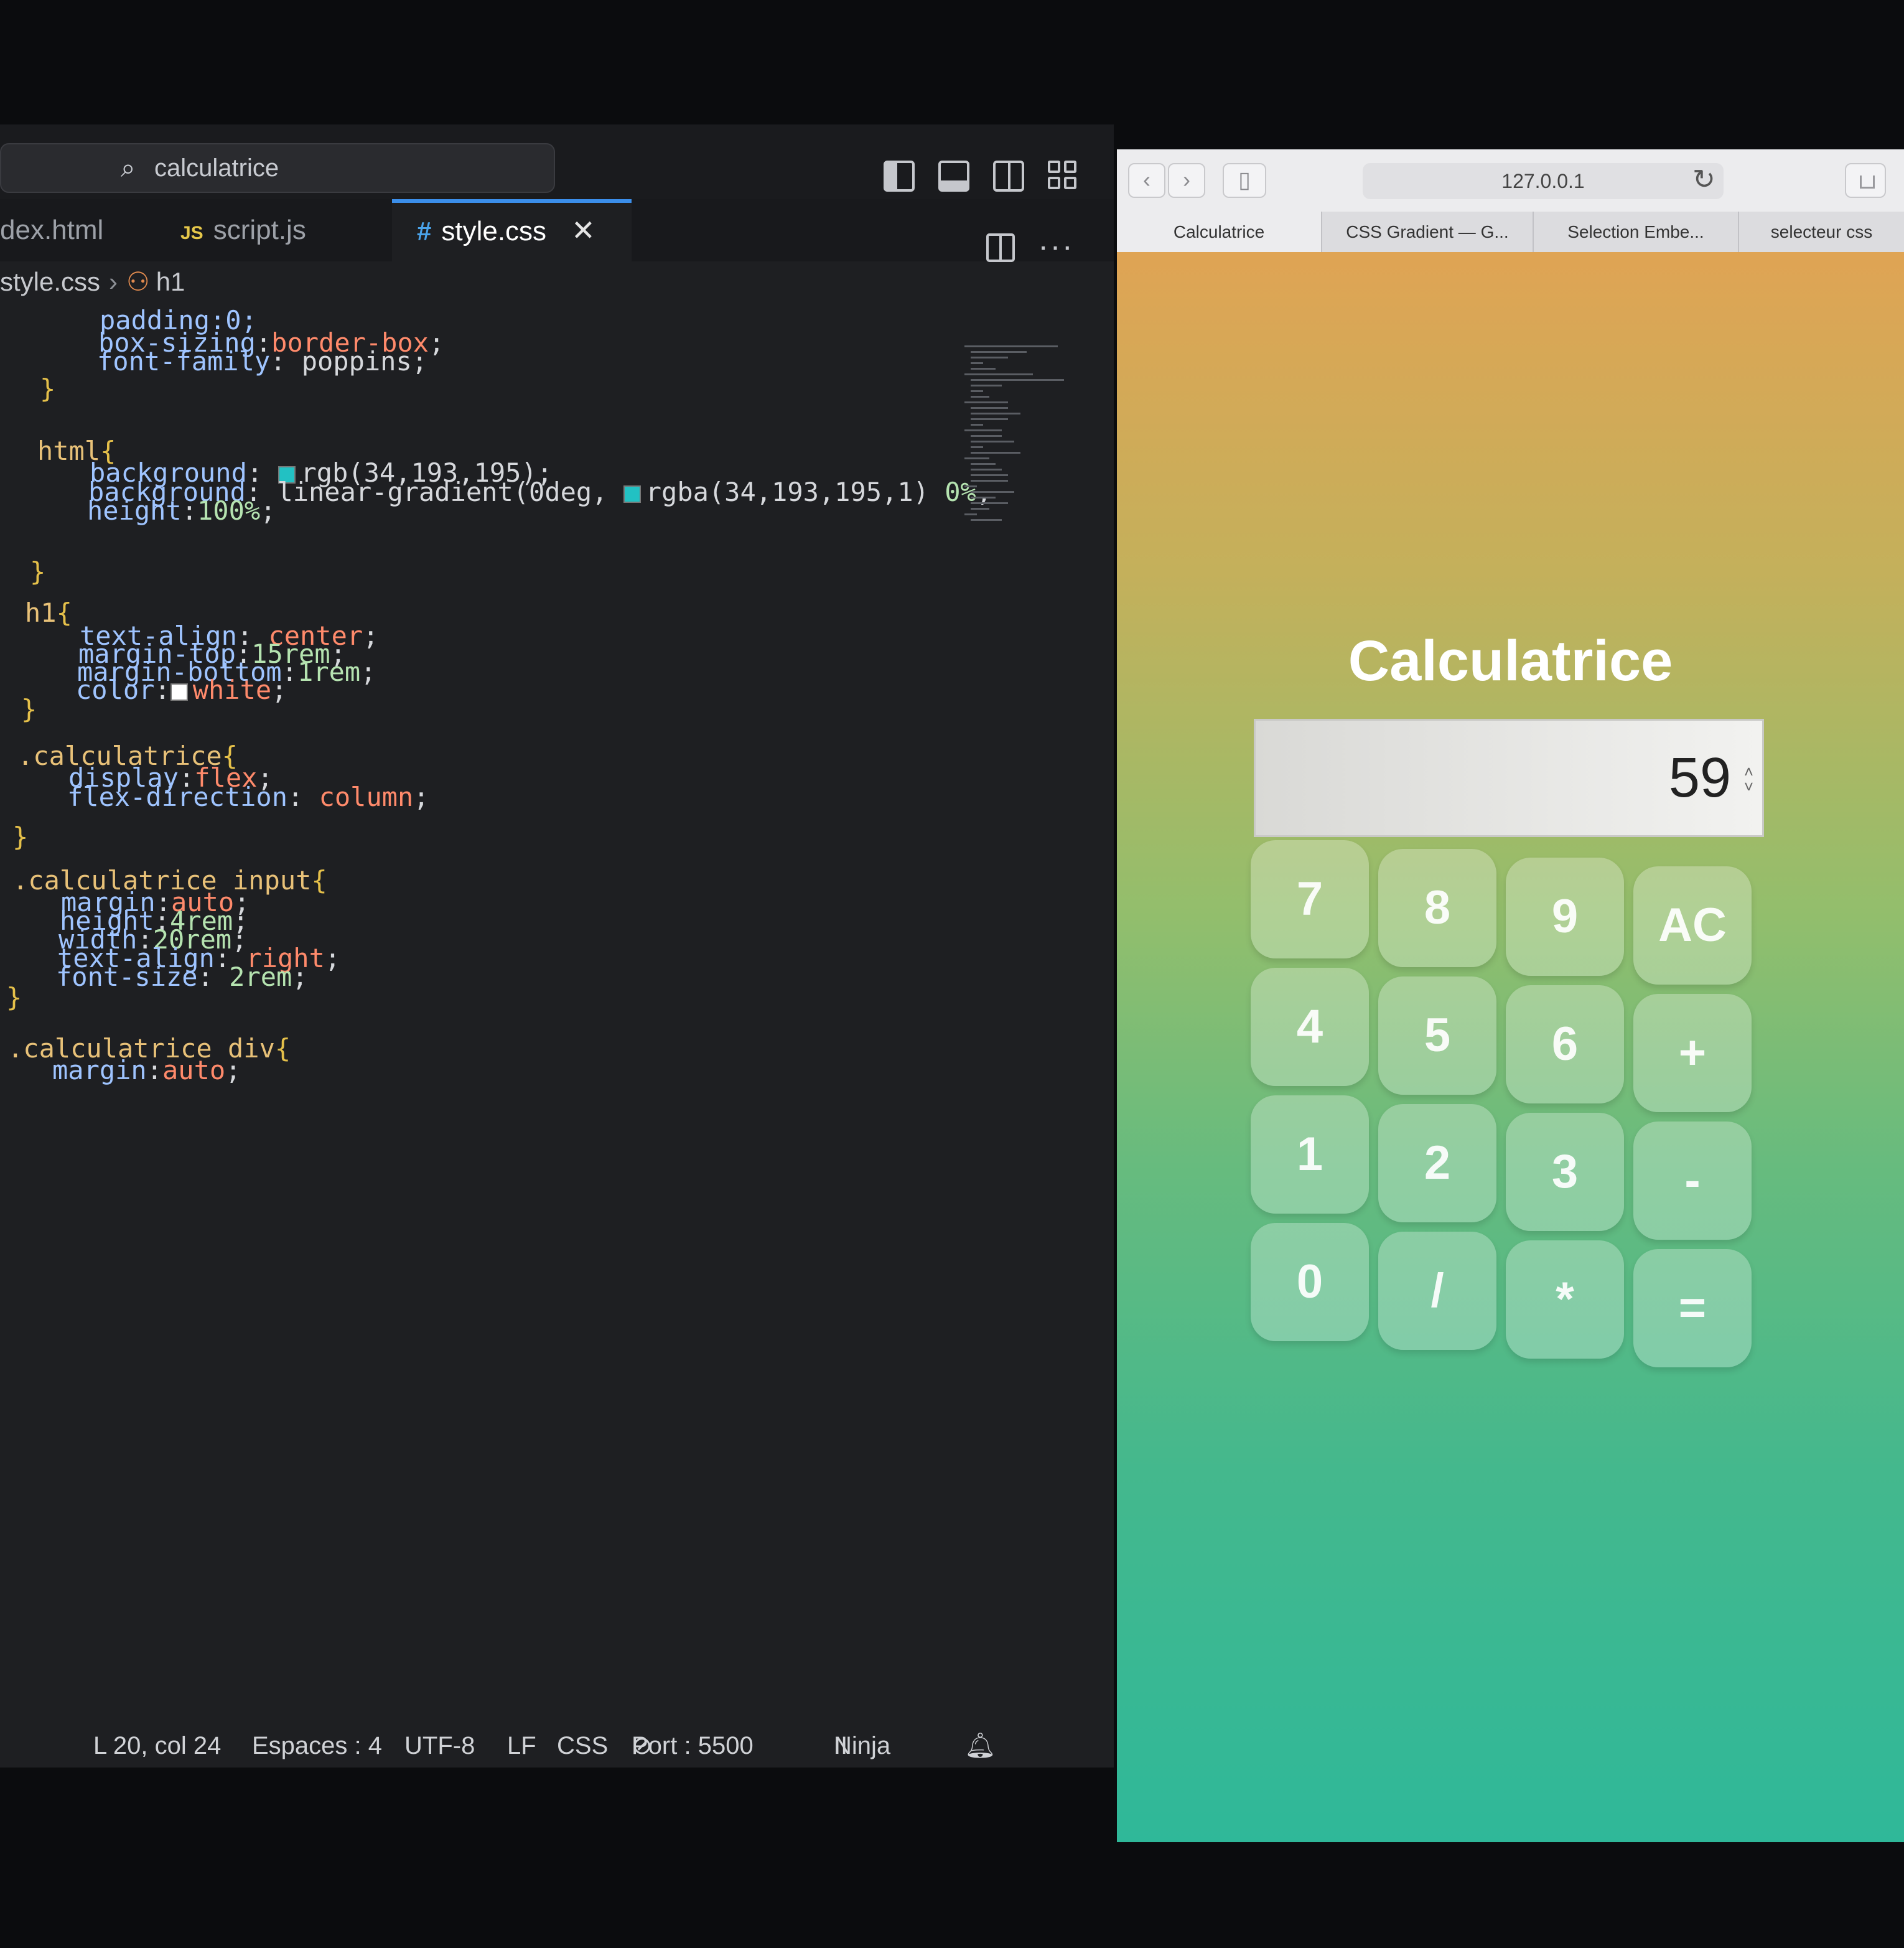 Image resolution: width=1904 pixels, height=1948 pixels. I want to click on breadcrumb-symbol: h1, so click(171, 282).